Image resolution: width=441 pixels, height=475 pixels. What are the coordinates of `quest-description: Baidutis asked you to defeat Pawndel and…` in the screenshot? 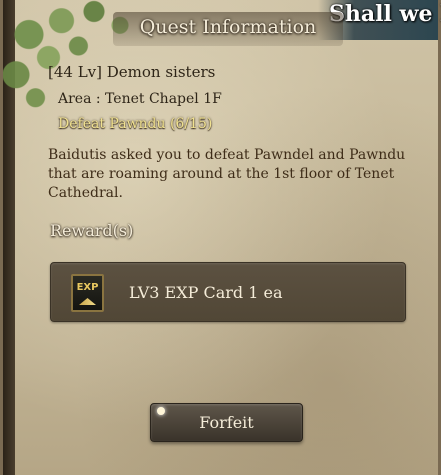 It's located at (227, 174).